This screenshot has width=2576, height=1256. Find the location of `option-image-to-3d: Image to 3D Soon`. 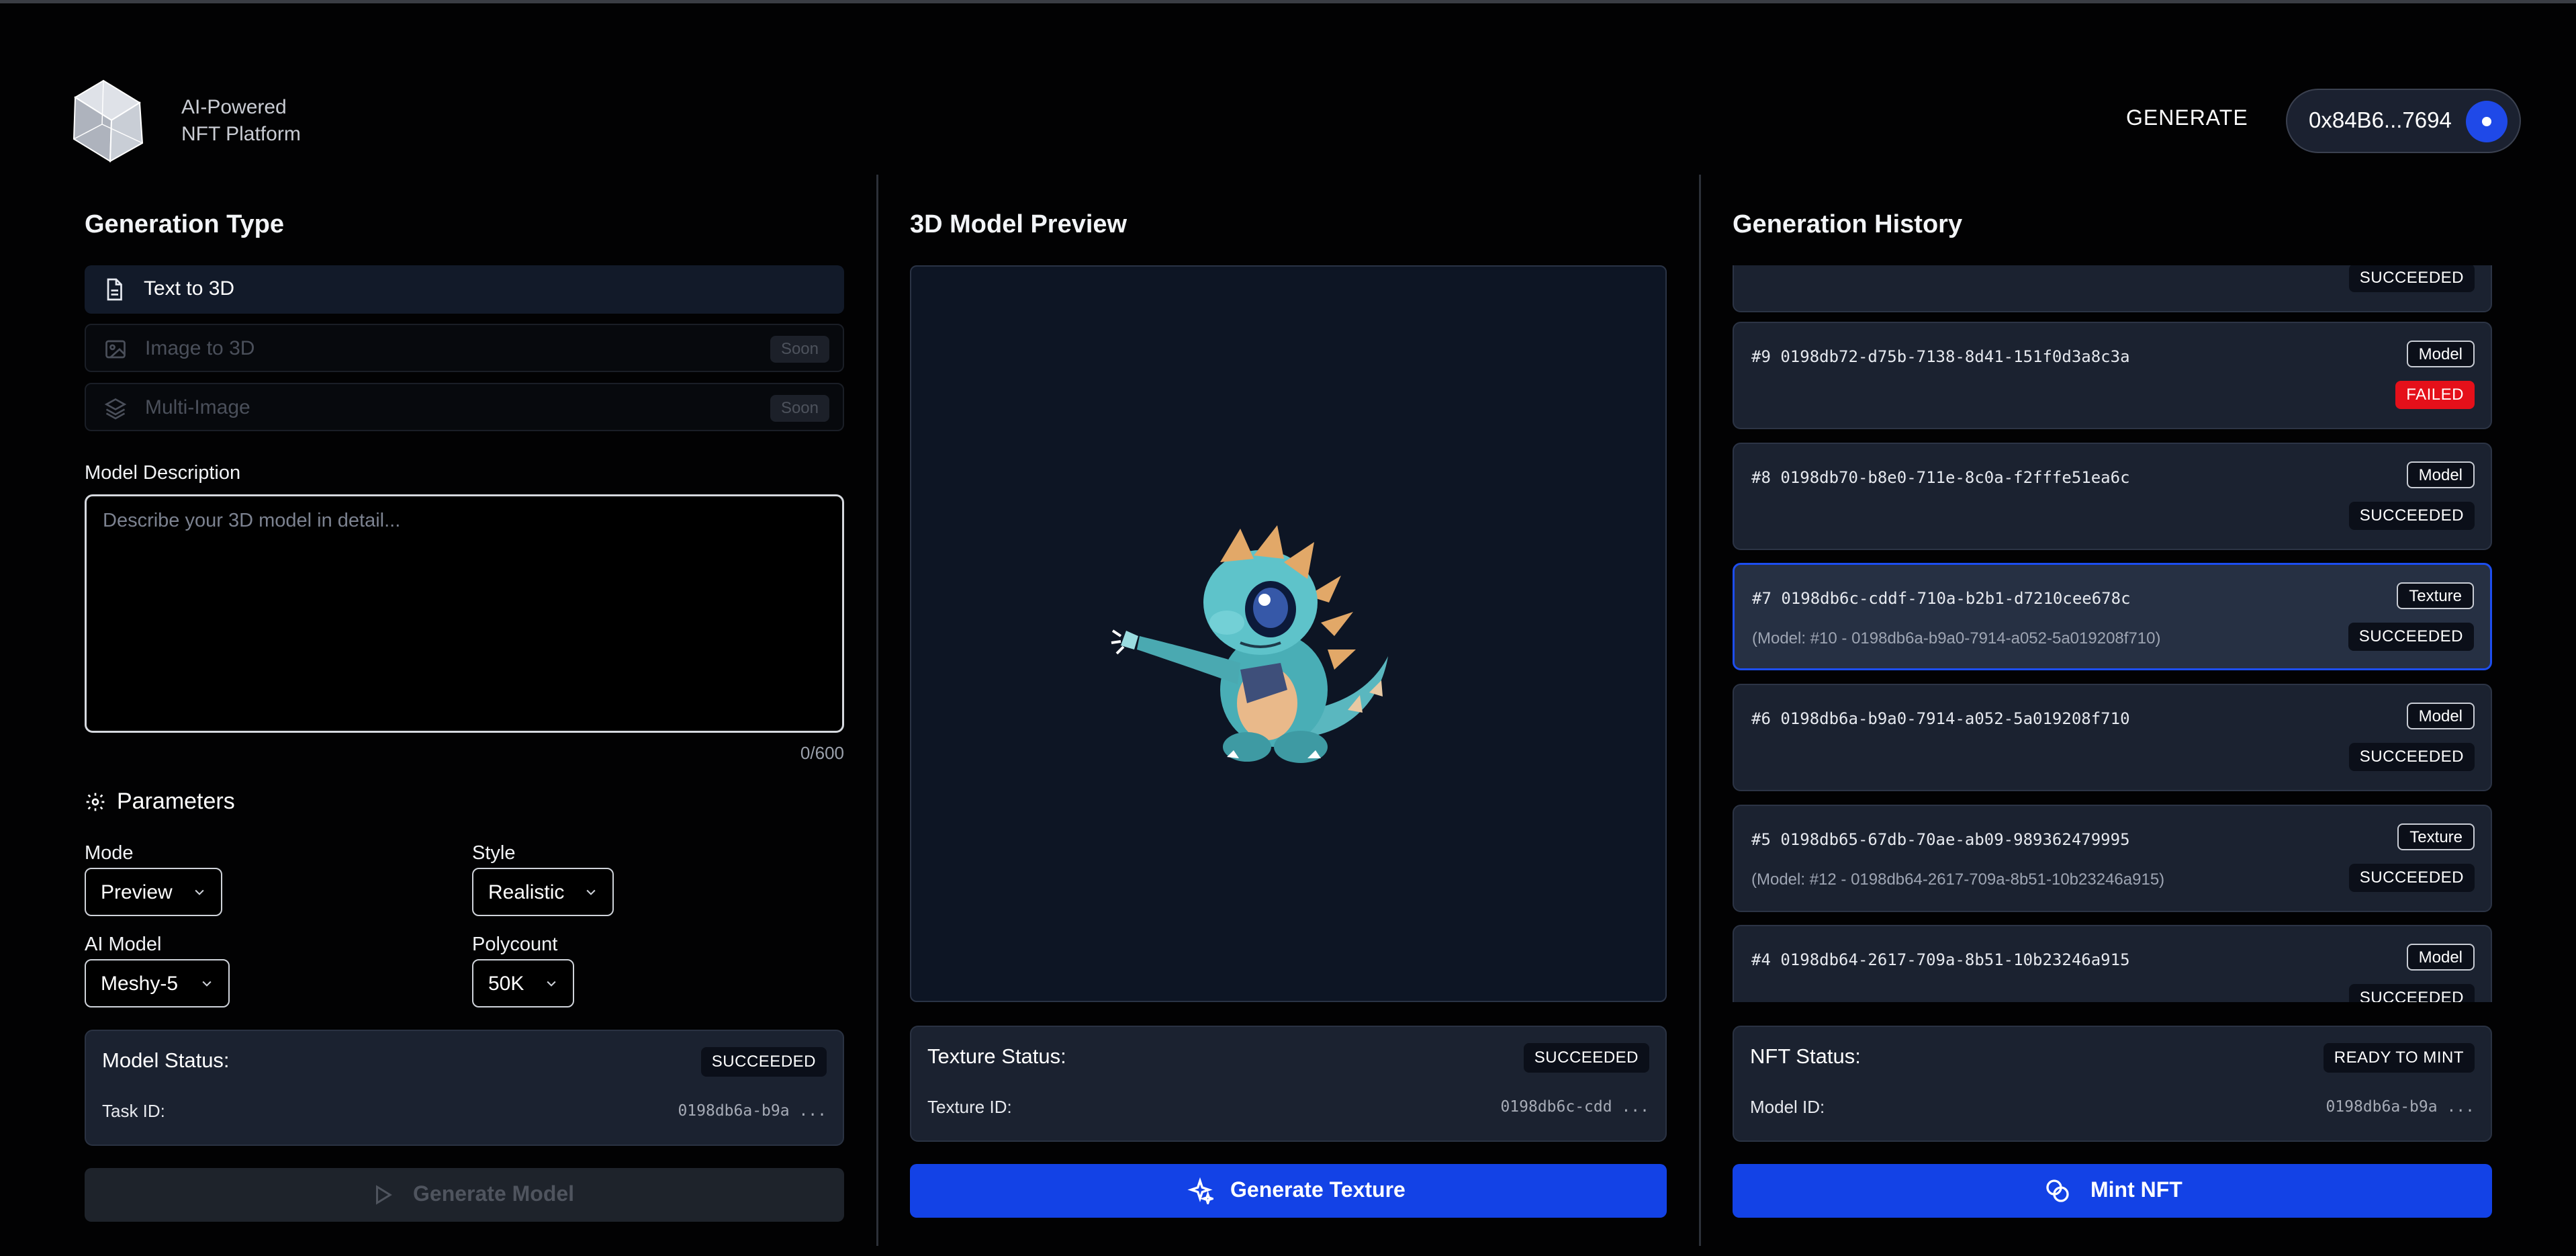

option-image-to-3d: Image to 3D Soon is located at coordinates (464, 348).